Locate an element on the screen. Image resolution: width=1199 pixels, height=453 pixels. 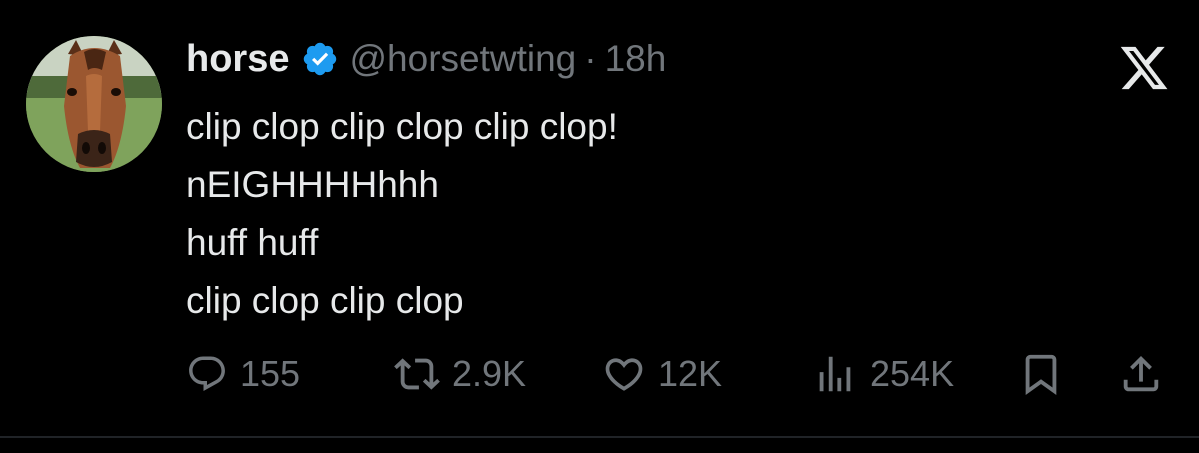
author-handle: @horsetwting is located at coordinates (462, 59).